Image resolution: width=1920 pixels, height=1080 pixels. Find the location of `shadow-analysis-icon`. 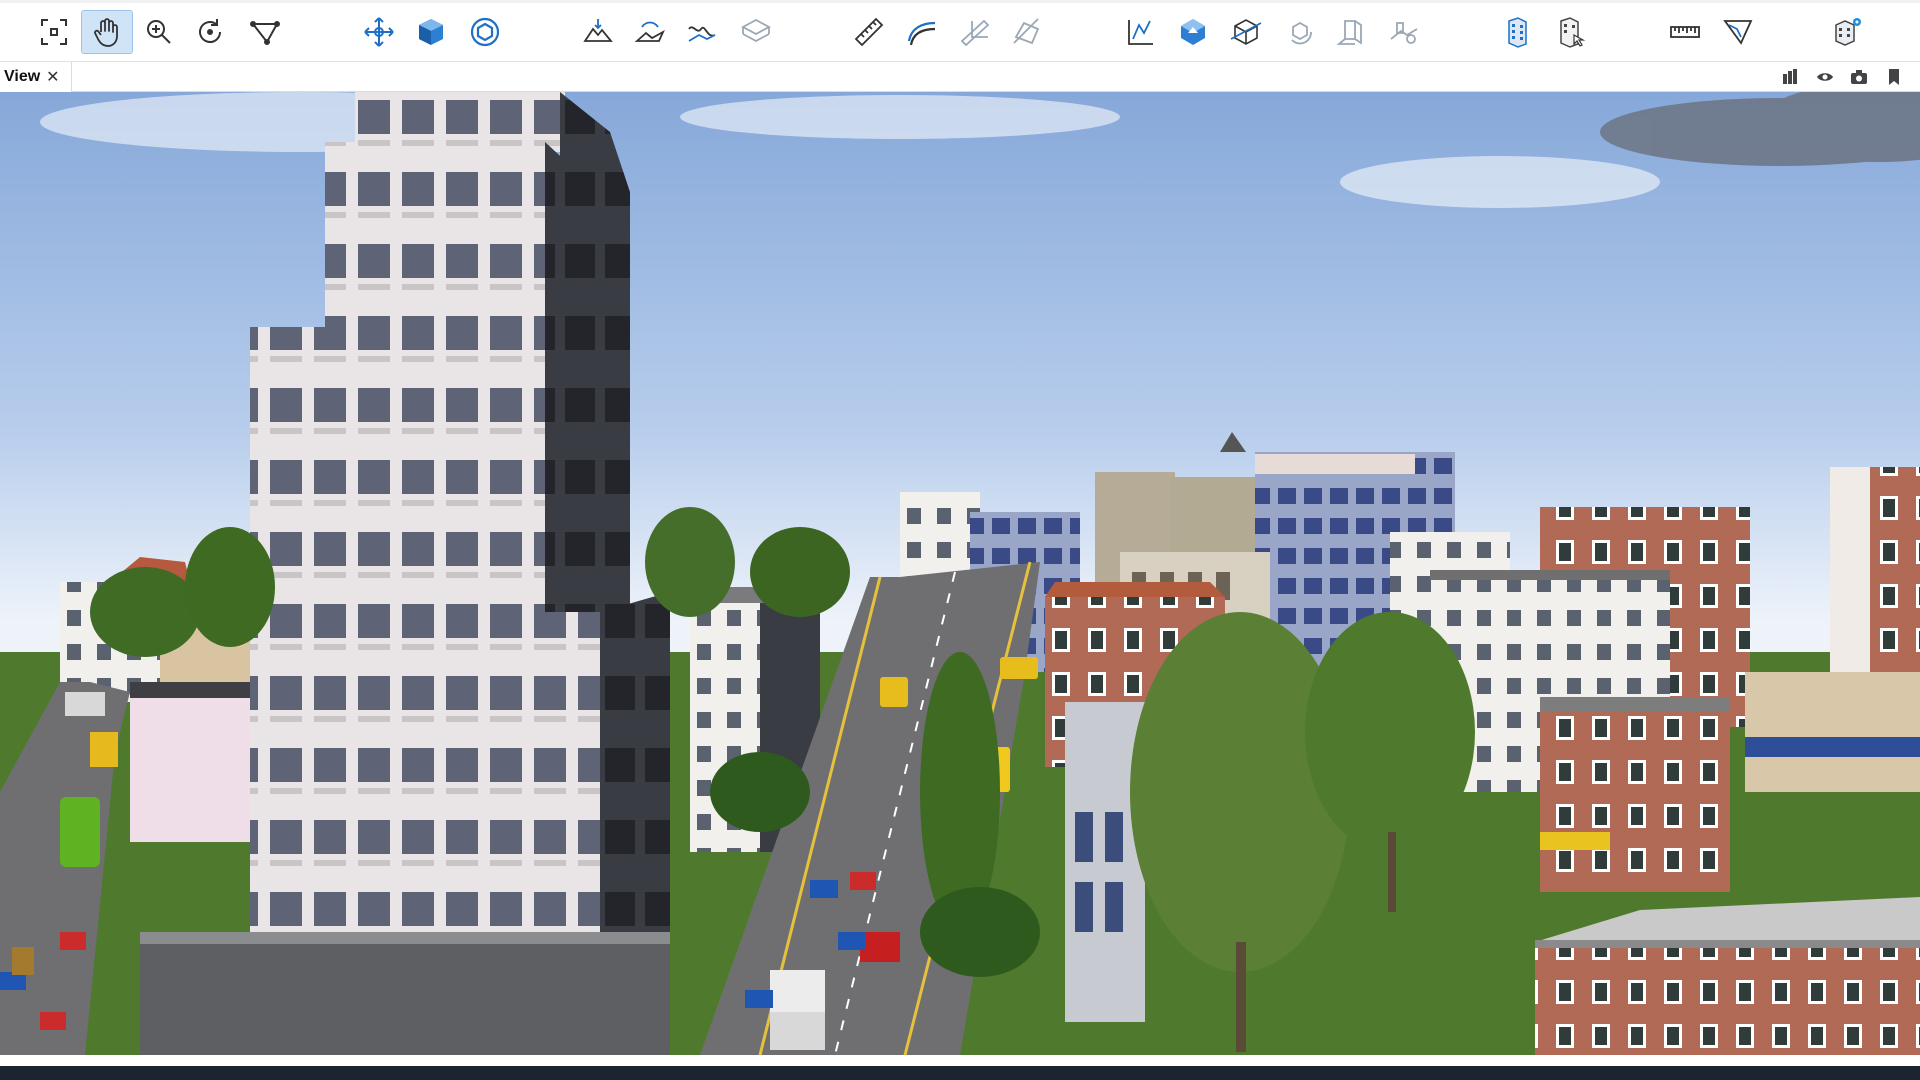

shadow-analysis-icon is located at coordinates (1349, 32).